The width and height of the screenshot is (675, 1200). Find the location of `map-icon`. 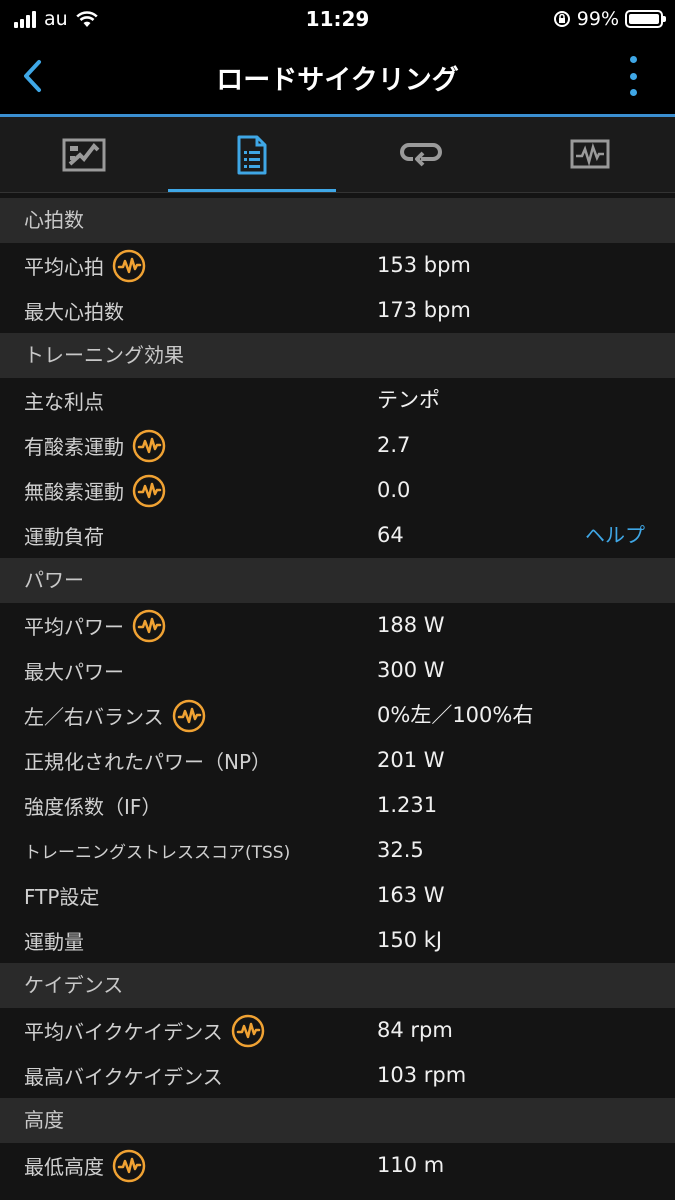

map-icon is located at coordinates (84, 154).